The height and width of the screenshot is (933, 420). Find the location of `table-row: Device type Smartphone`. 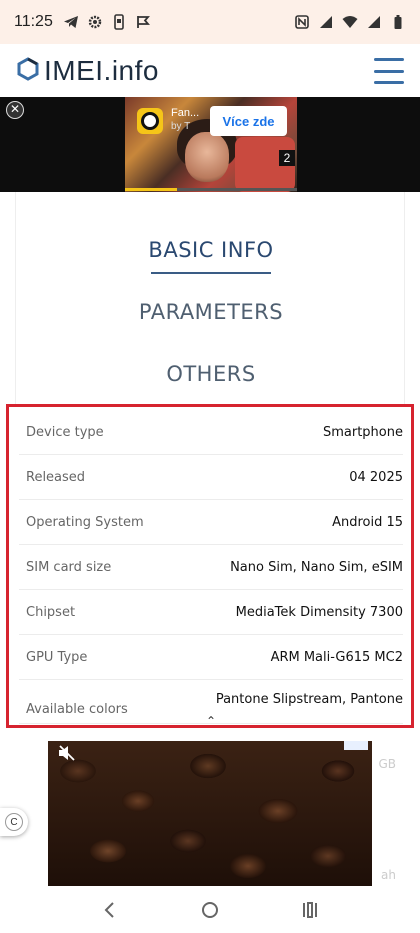

table-row: Device type Smartphone is located at coordinates (211, 432).